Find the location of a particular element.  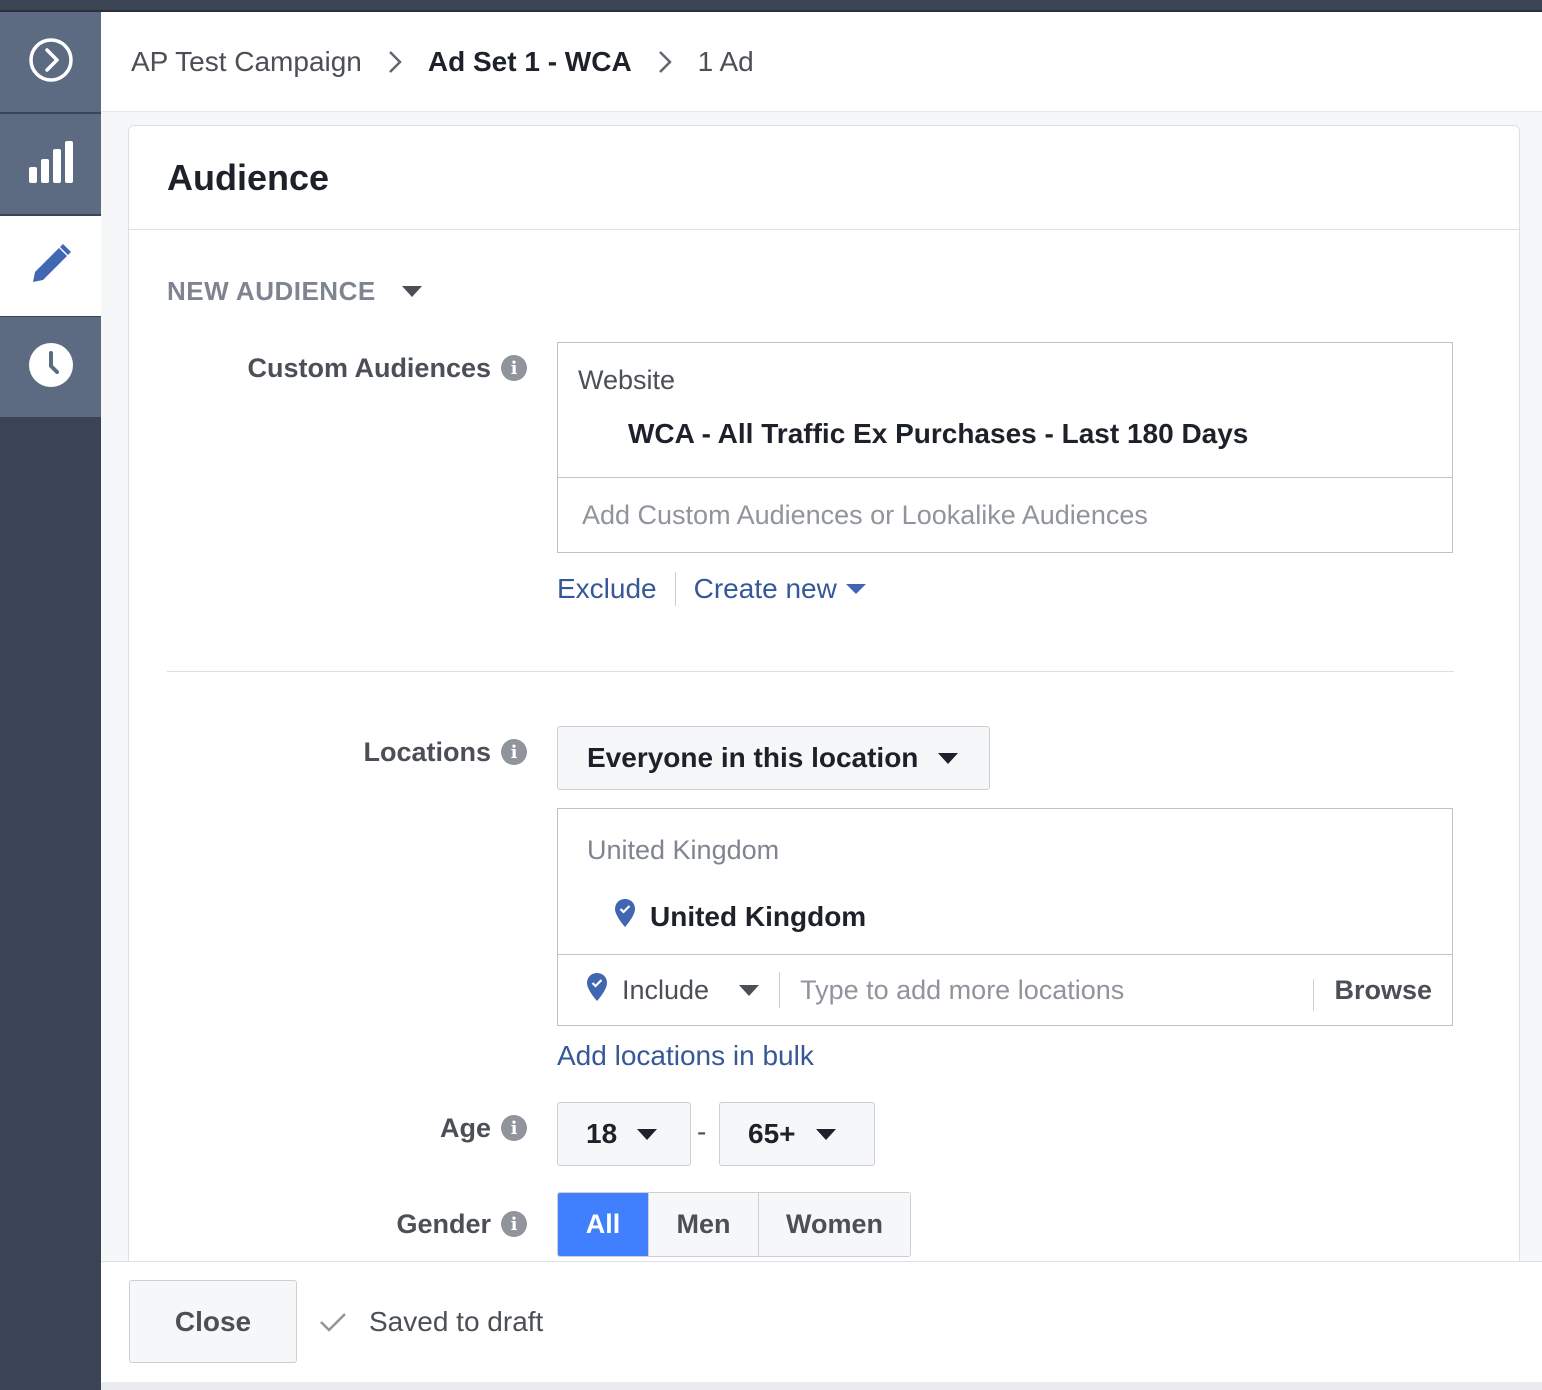

locations-selected: United Kingdom United Kingdom is located at coordinates (1005, 882).